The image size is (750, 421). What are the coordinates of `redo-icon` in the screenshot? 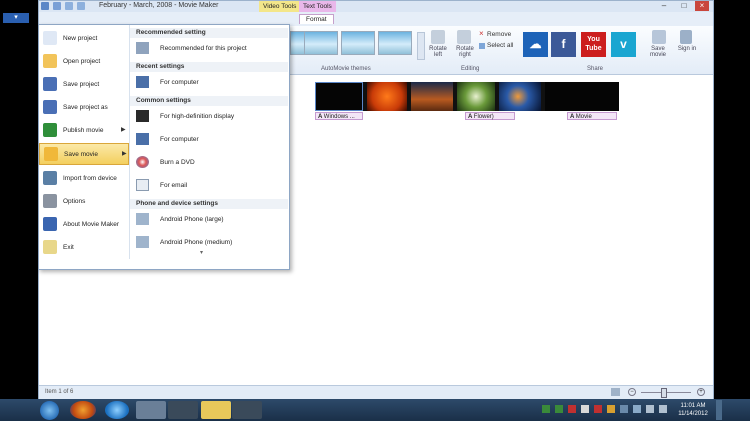 It's located at (81, 6).